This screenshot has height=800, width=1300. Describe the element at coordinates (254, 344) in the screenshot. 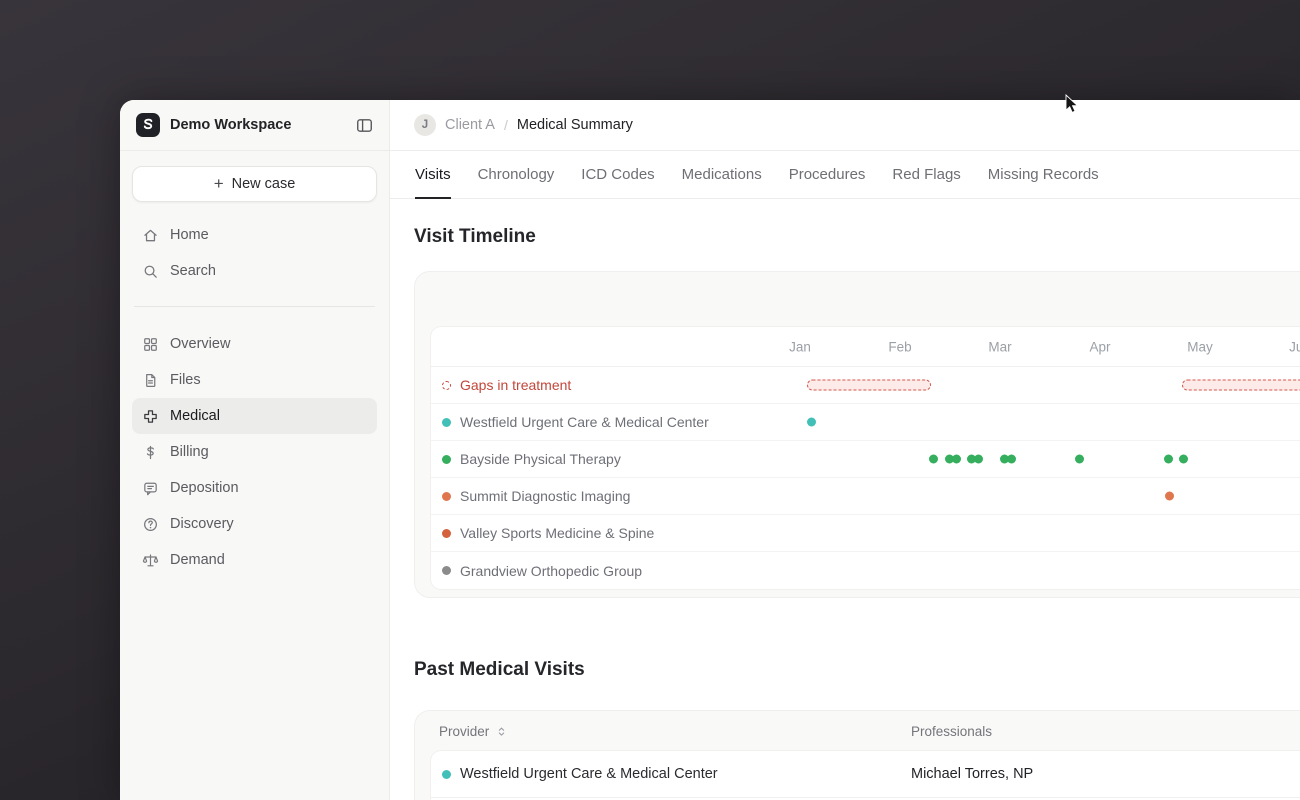

I see `sidebar-item-overview: Overview` at that location.